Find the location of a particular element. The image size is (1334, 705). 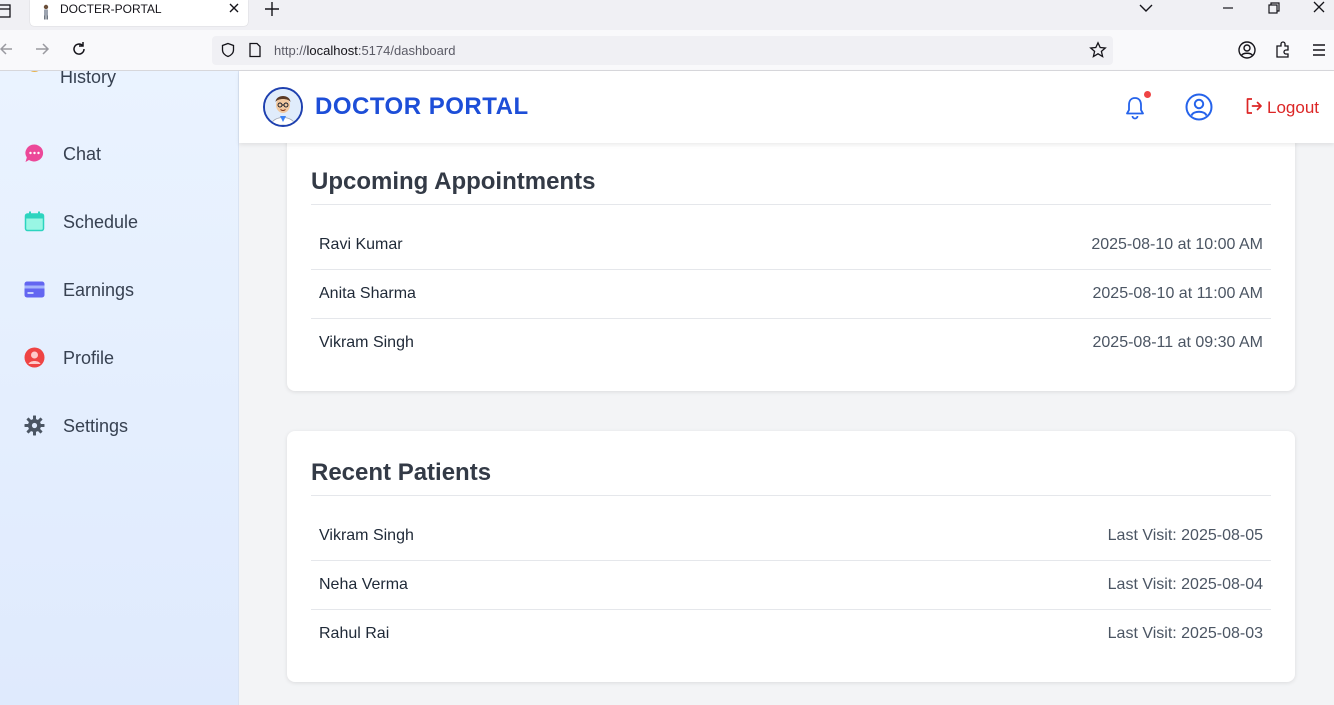

sidebar-item-earnings: Earnings is located at coordinates (119, 290).